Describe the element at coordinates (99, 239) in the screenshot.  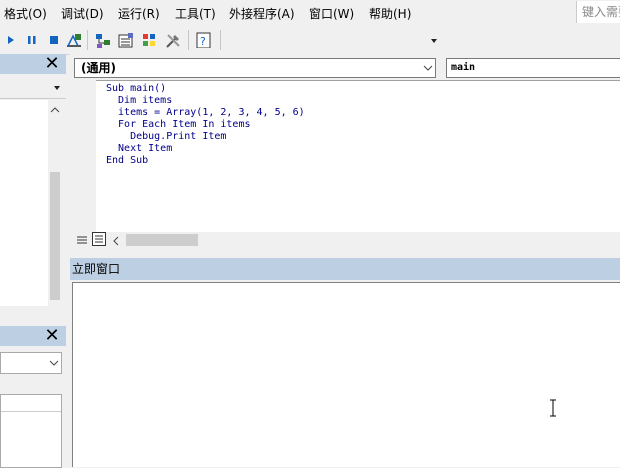
I see `full-module-view-icon` at that location.